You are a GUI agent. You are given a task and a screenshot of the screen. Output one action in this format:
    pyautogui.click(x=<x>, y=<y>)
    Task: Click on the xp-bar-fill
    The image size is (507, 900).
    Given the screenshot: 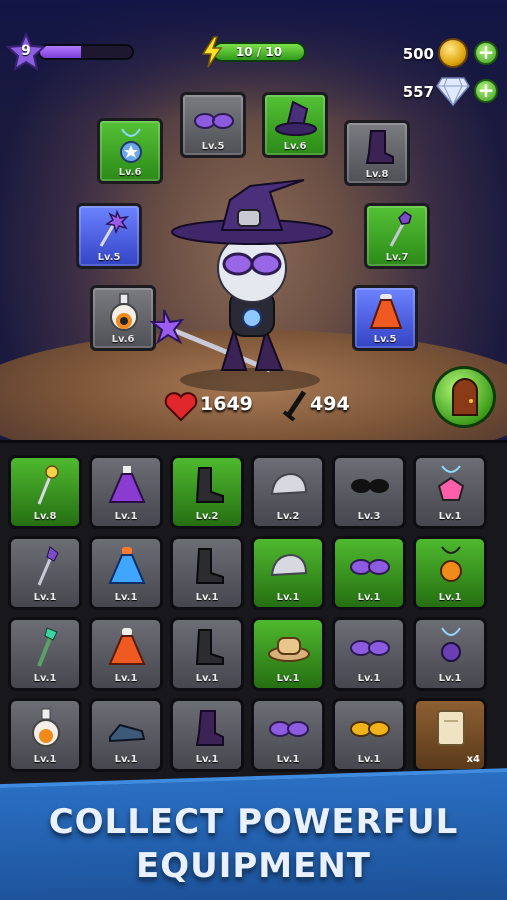 What is the action you would take?
    pyautogui.click(x=61, y=52)
    